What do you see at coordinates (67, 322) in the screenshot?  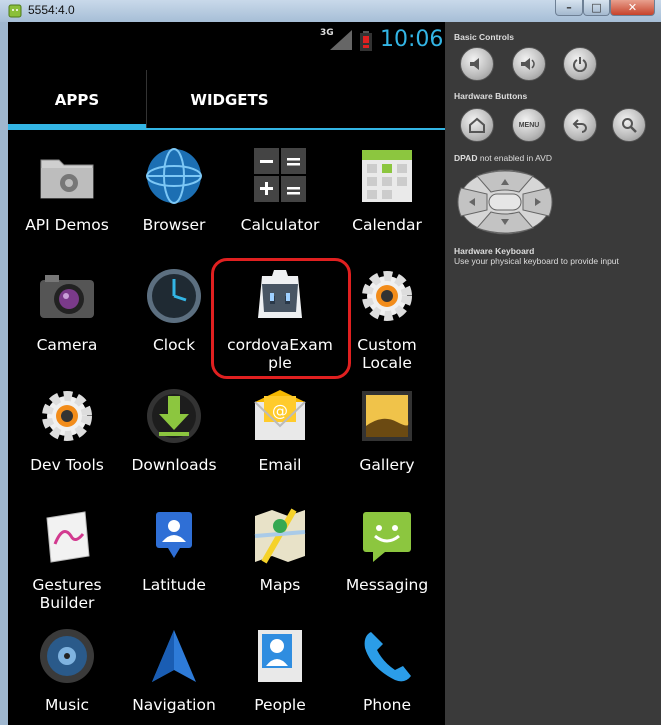 I see `app-camera: Camera` at bounding box center [67, 322].